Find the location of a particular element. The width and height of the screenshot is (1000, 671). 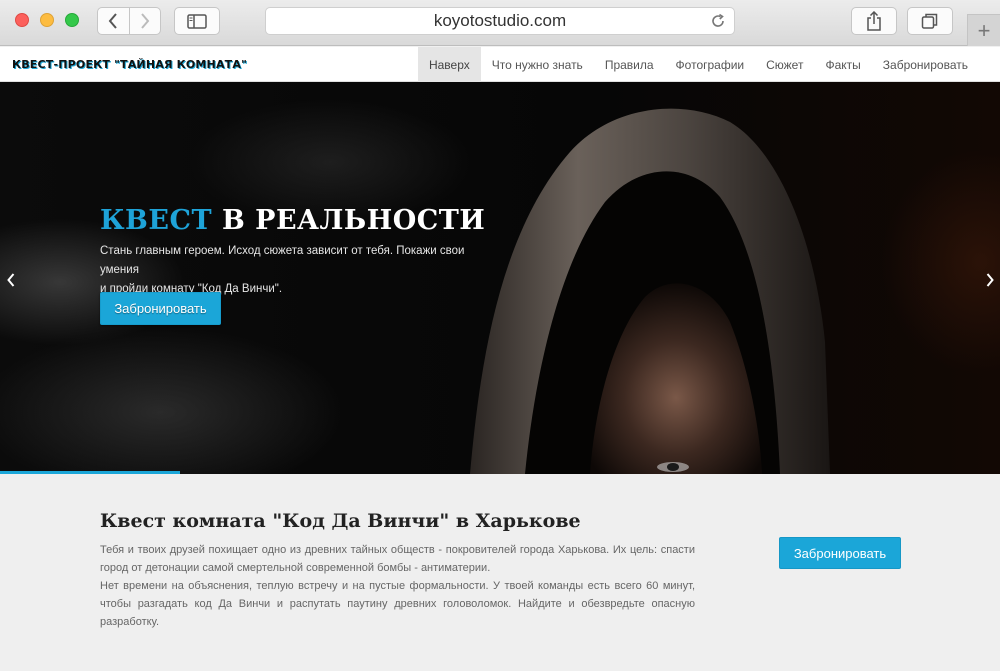

reload-button is located at coordinates (718, 23).